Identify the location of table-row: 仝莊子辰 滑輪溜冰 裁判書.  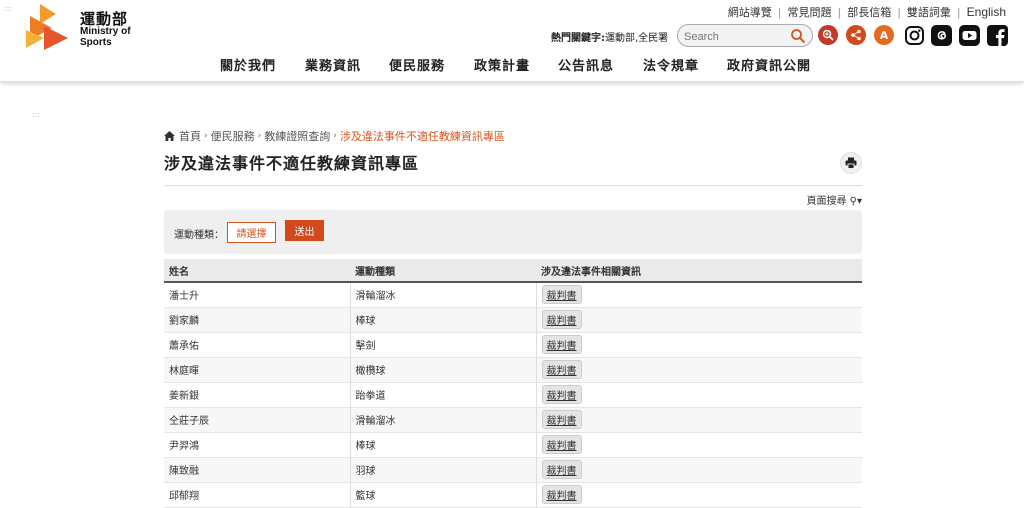
(513, 419).